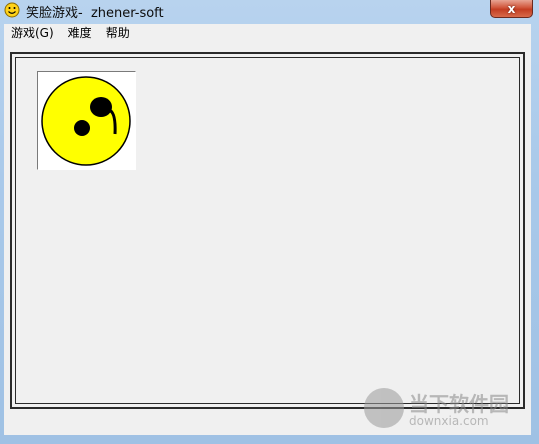  What do you see at coordinates (80, 33) in the screenshot?
I see `menu-difficulty: 难度` at bounding box center [80, 33].